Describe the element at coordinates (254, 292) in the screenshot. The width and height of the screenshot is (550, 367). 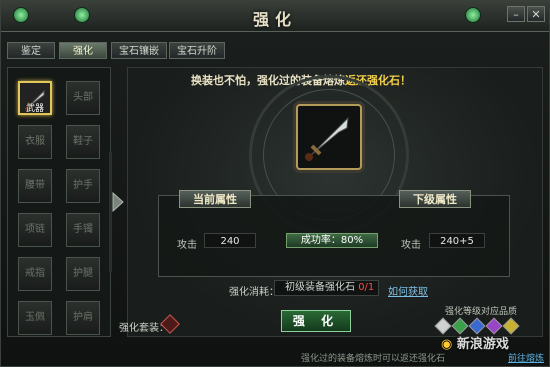
I see `cost-label: 强化消耗：` at that location.